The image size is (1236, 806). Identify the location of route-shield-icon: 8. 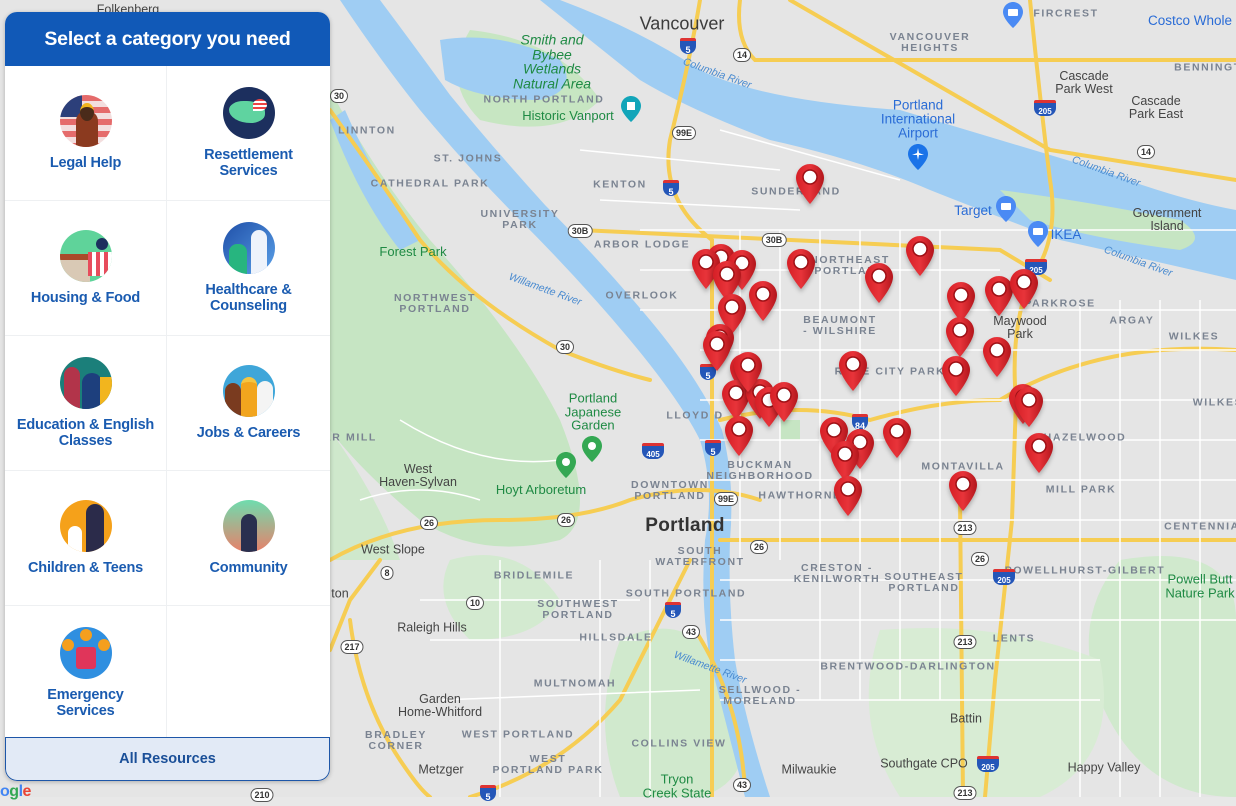
(387, 573).